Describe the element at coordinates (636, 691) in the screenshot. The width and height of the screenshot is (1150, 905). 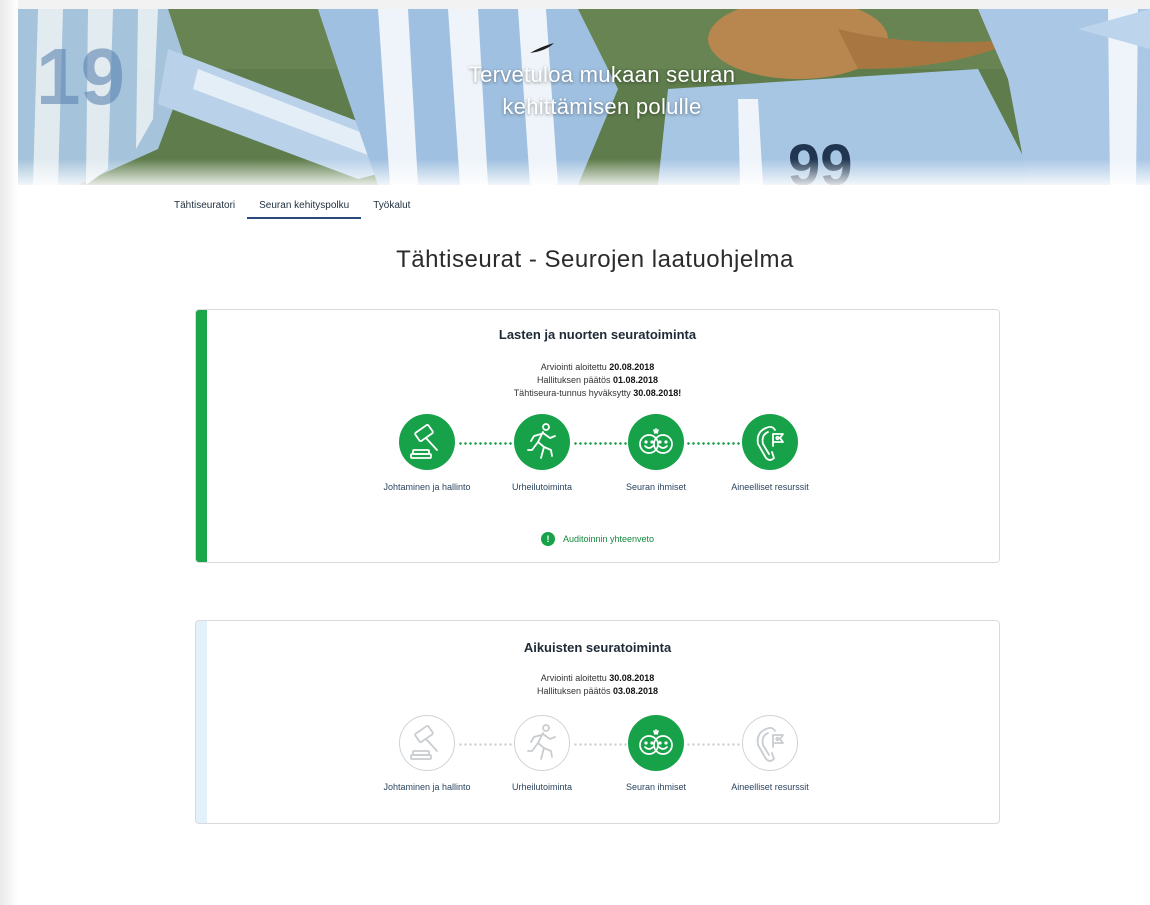
I see `meta-value: 03.08.2018` at that location.